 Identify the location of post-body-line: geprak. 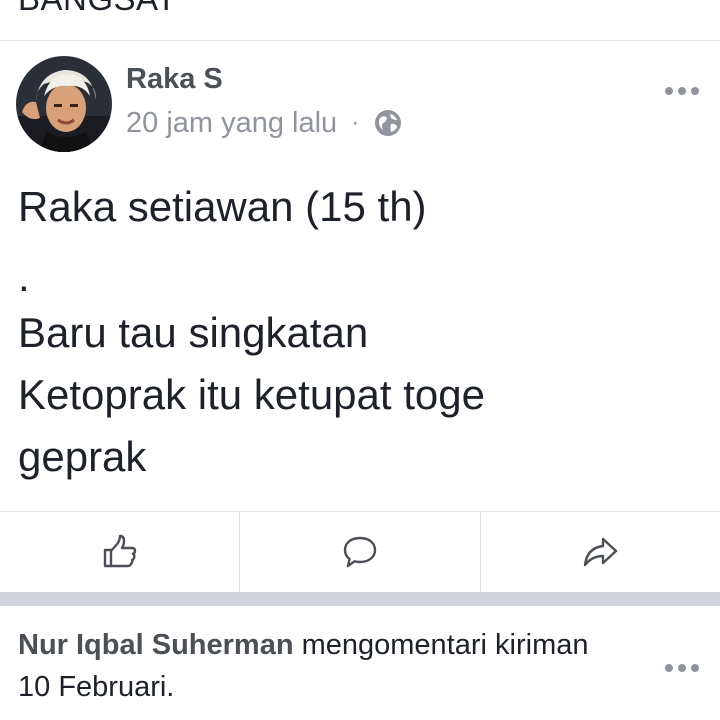
(82, 456).